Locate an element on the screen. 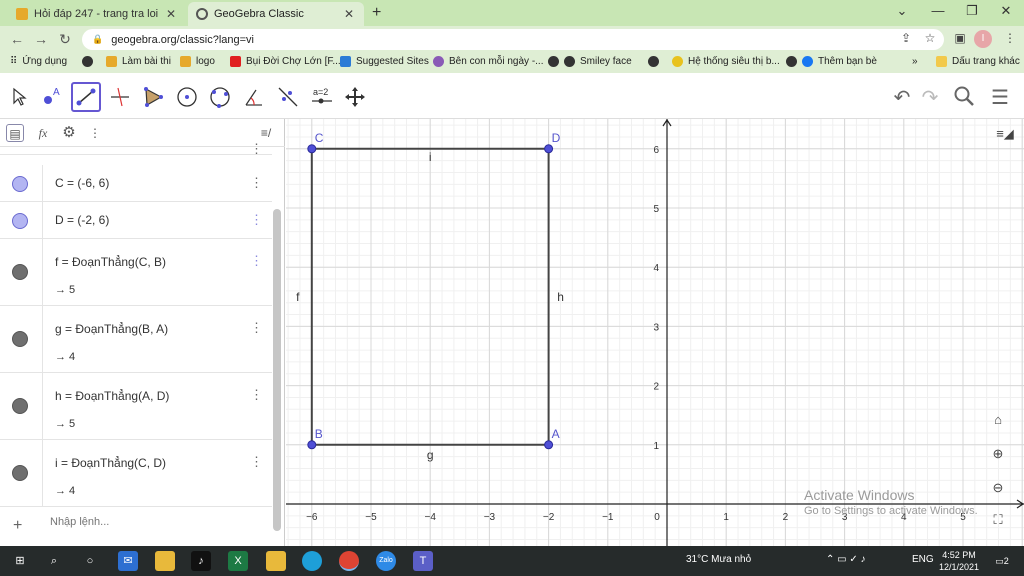 Image resolution: width=1024 pixels, height=576 pixels. move-graphics-tool-icon is located at coordinates (355, 97).